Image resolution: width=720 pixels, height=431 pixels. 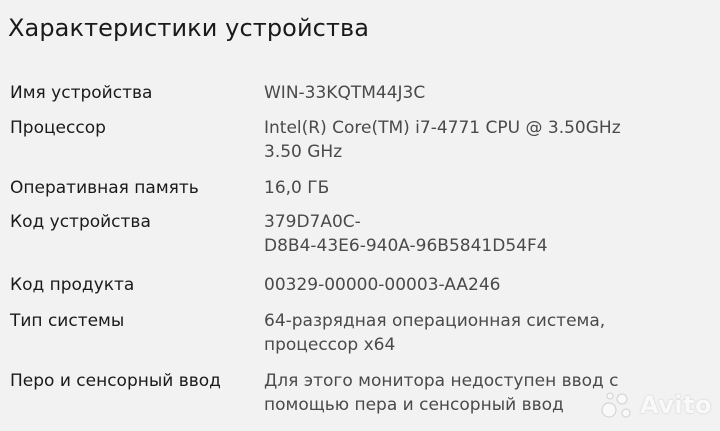 I want to click on spec-value: 379D7A0C- D8B4-43E6-940A-96B5841D54F4, so click(x=484, y=234).